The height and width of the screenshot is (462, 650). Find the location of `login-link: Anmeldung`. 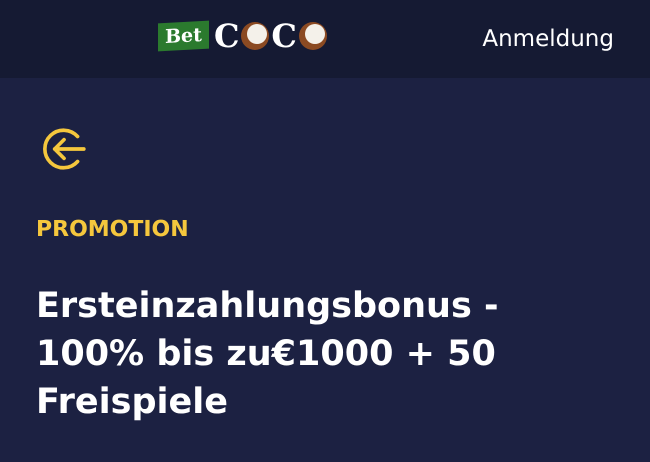

login-link: Anmeldung is located at coordinates (548, 39).